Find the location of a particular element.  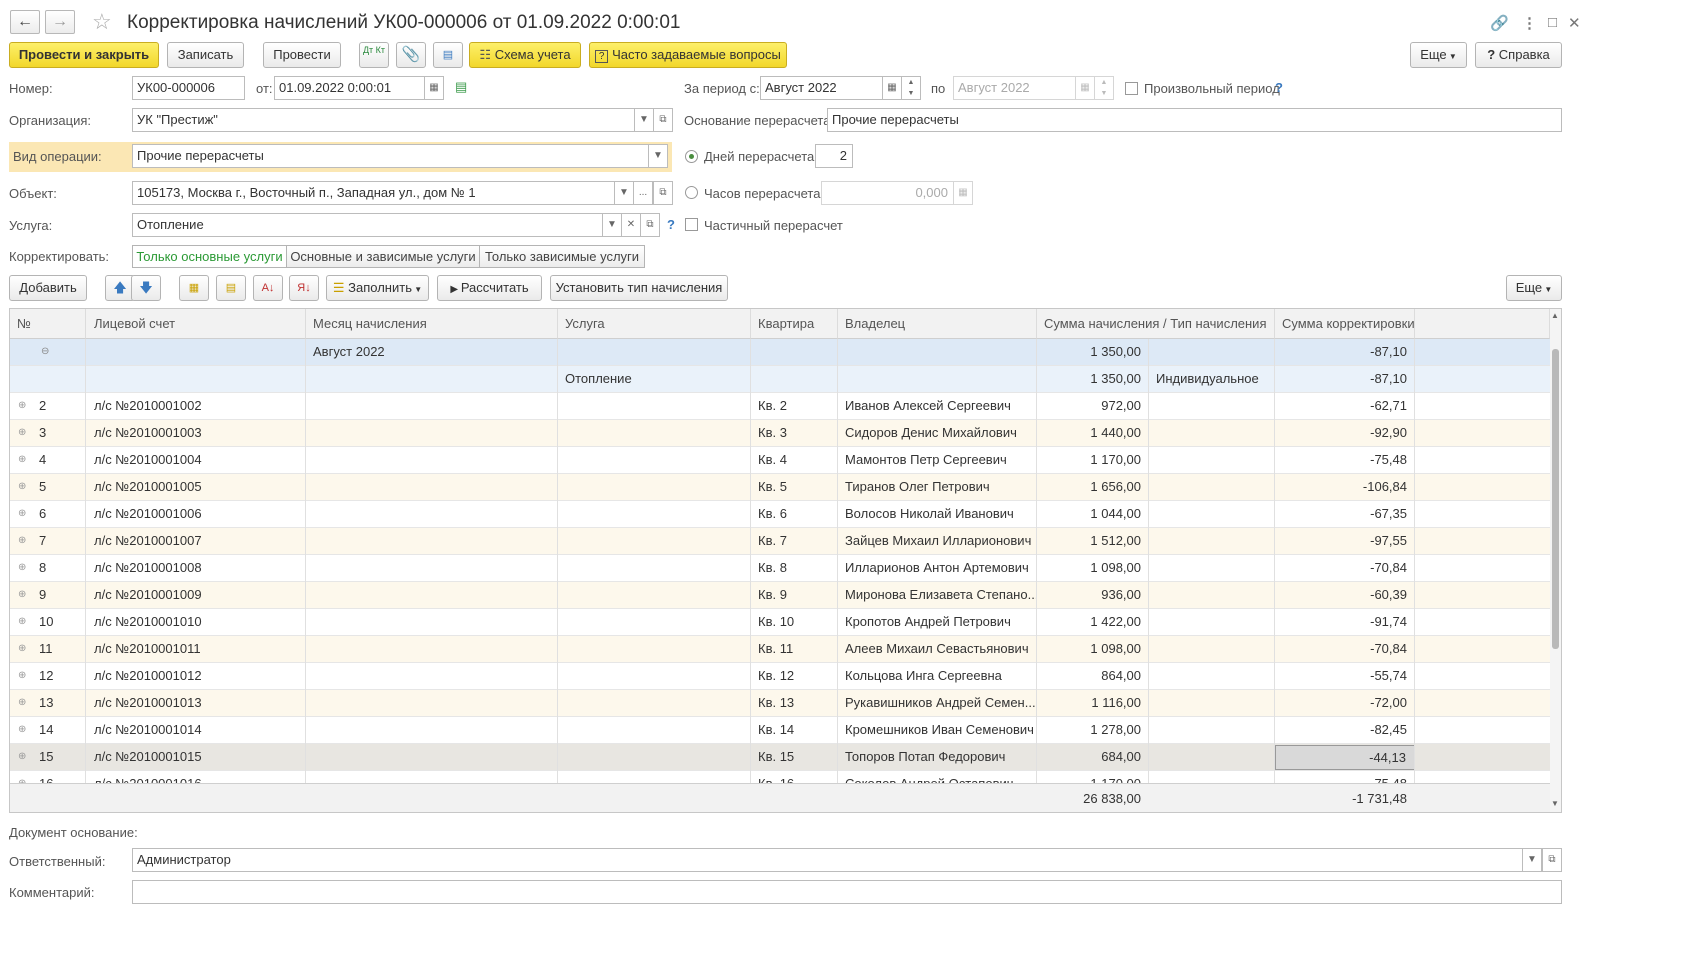

table-scrollbar: ▲ ▼ is located at coordinates (1555, 560).